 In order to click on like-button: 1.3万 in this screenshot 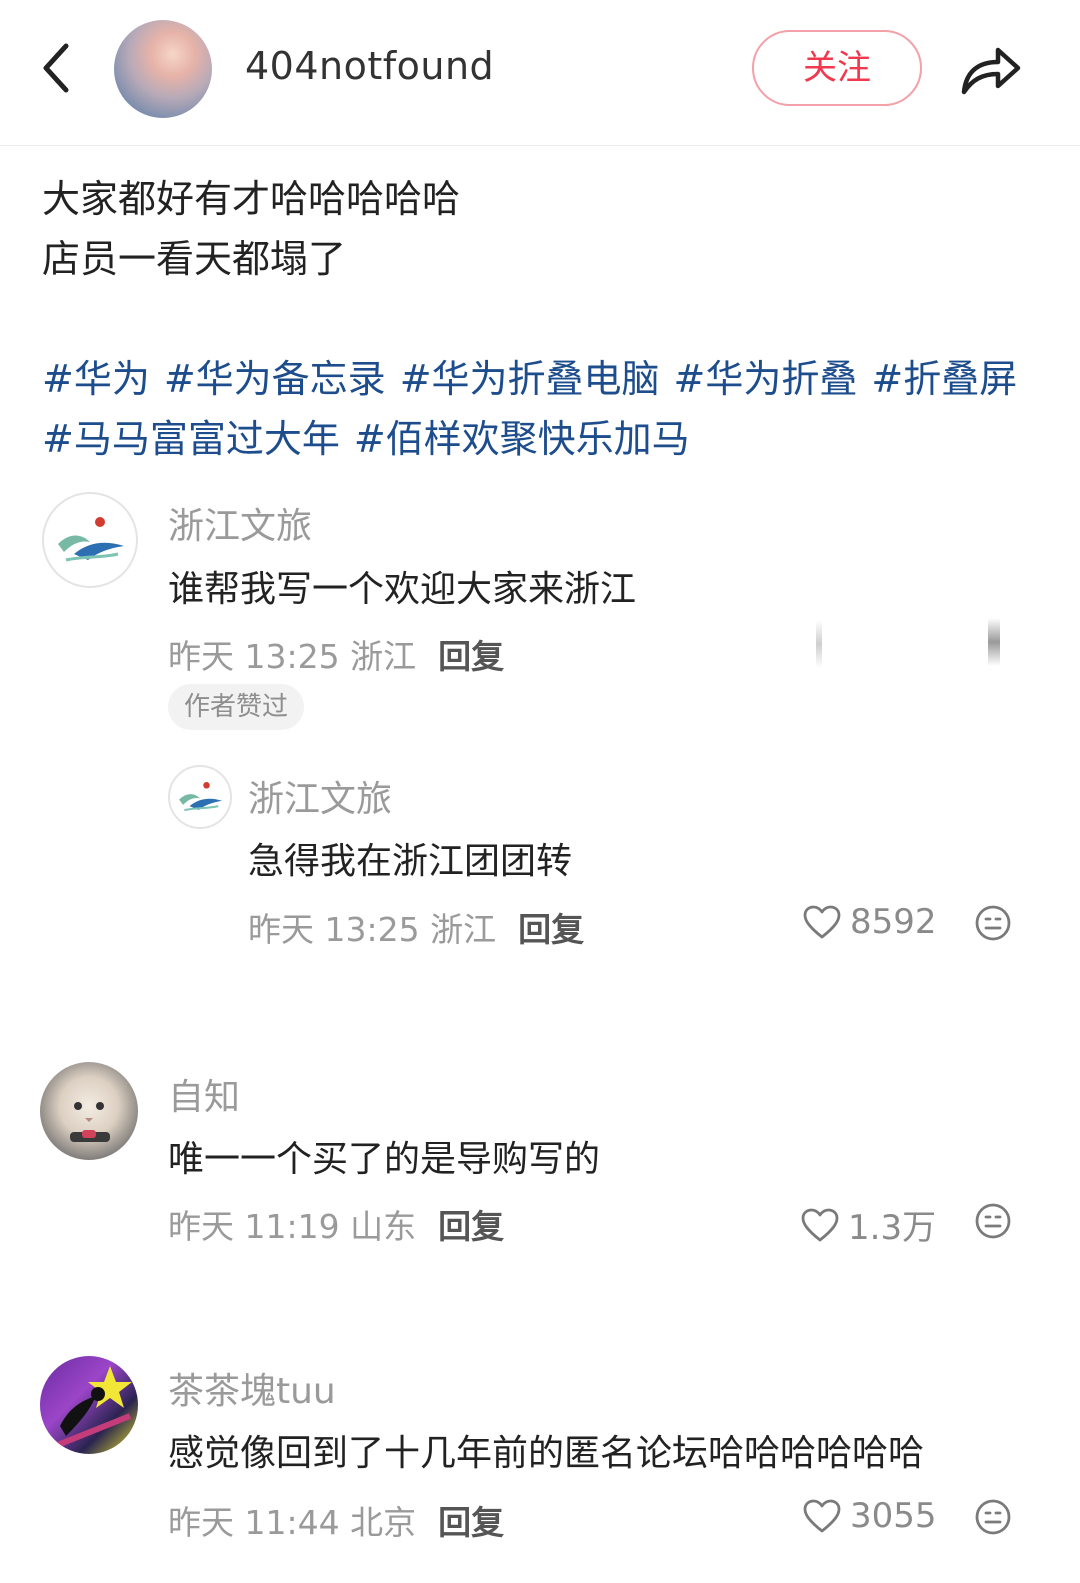, I will do `click(868, 1224)`.